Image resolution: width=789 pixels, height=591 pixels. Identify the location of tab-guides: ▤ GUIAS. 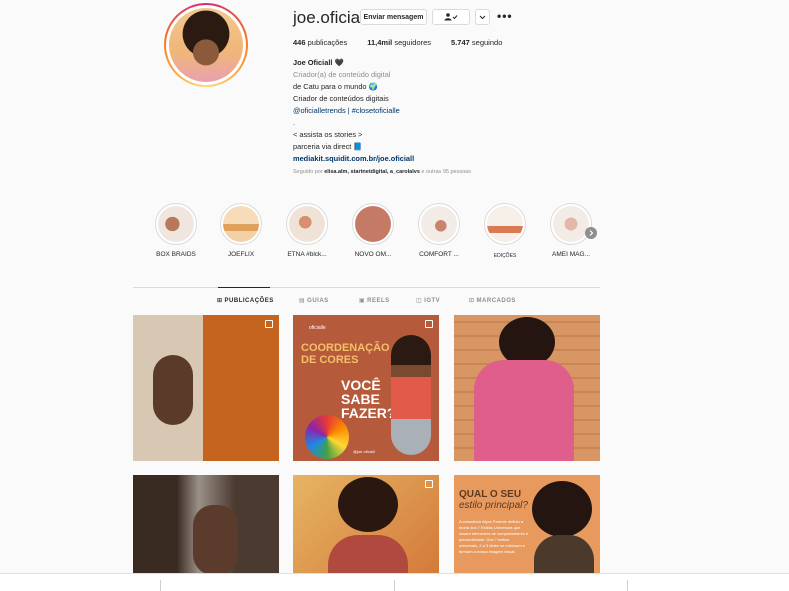
(314, 300).